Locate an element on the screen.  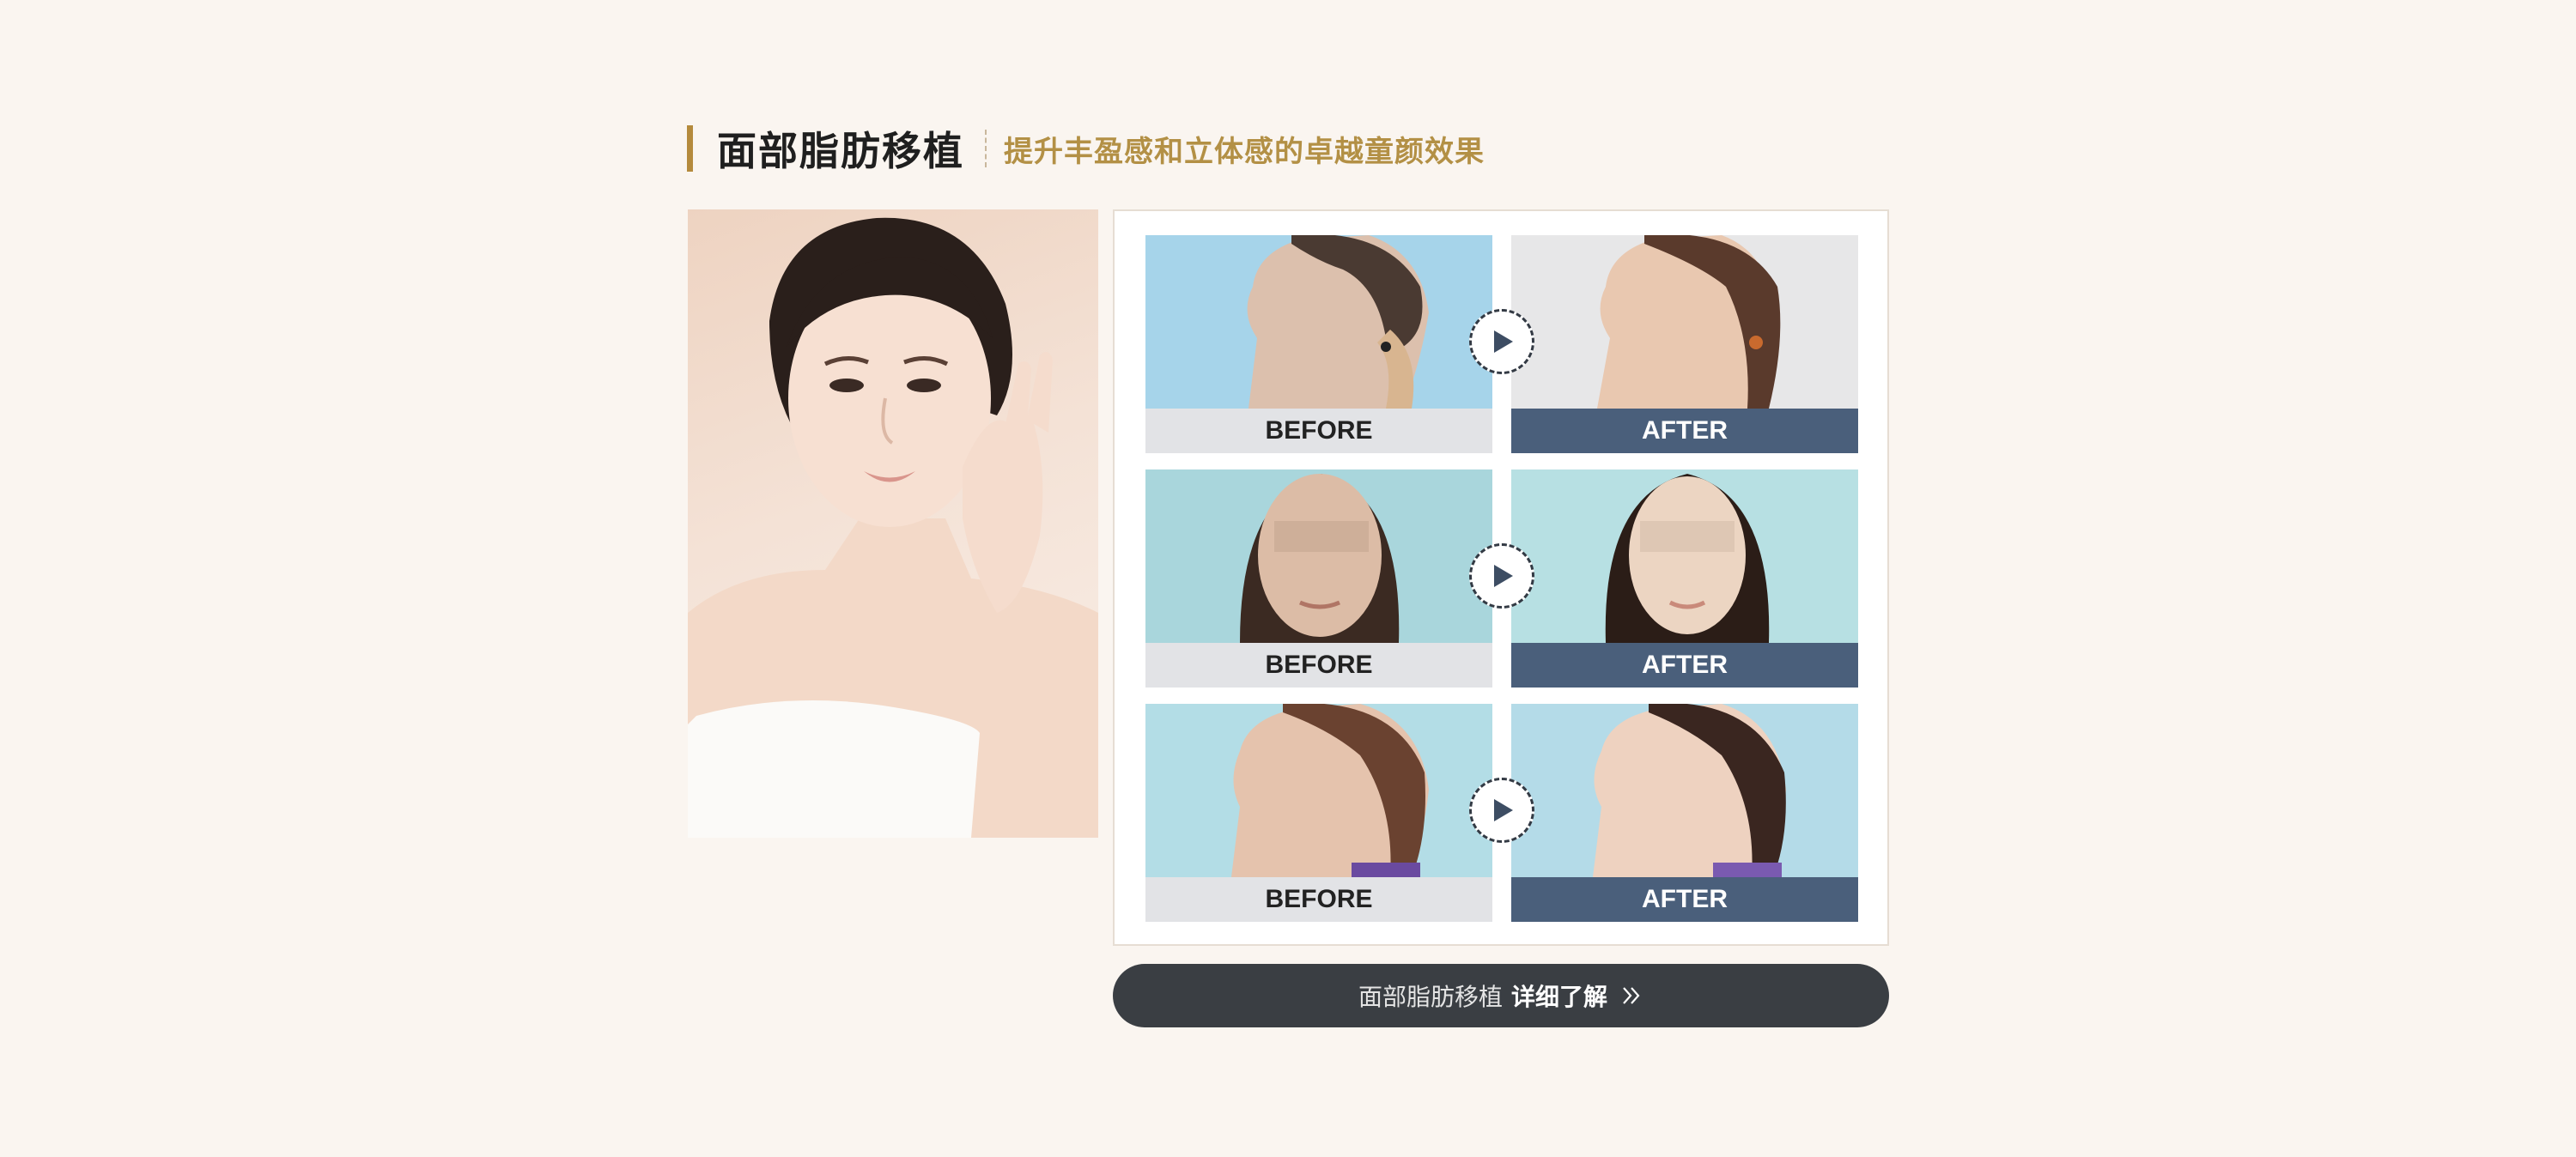
page-title: 面部脂肪移植 is located at coordinates (841, 151).